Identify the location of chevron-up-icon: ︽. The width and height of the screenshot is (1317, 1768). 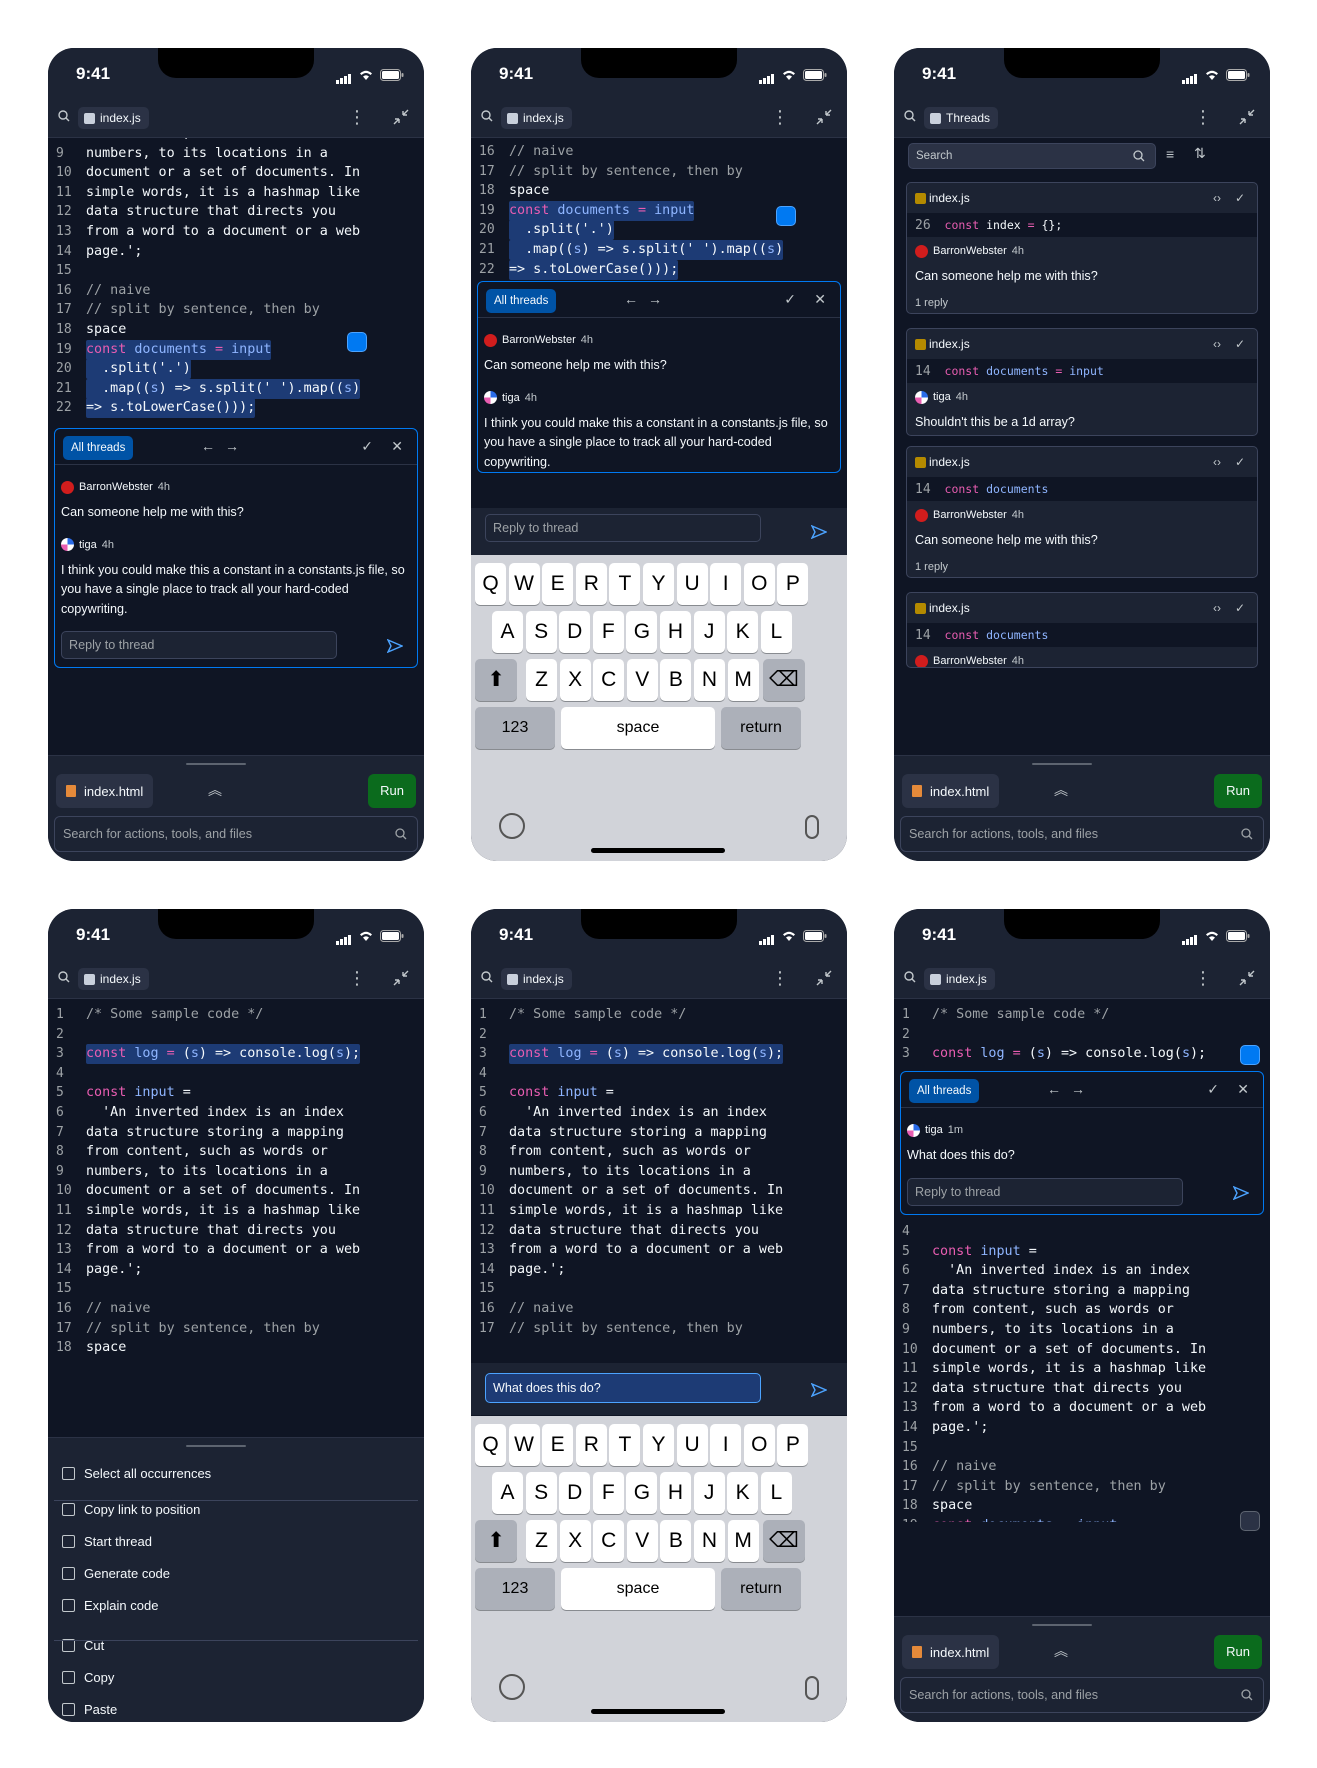
(1061, 1651).